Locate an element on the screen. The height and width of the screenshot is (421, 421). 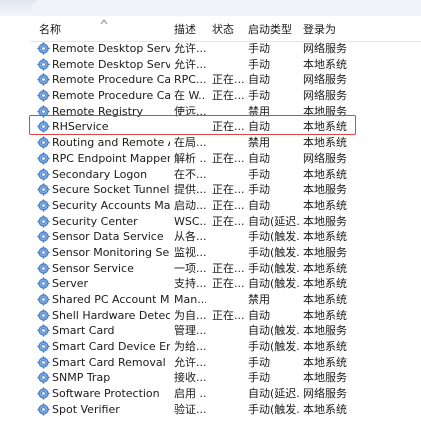
service-name: Server is located at coordinates (70, 284).